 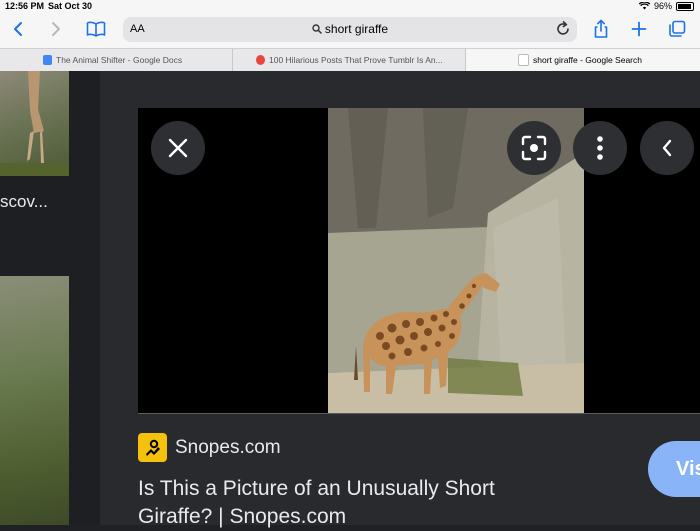 I want to click on close-icon, so click(x=178, y=148).